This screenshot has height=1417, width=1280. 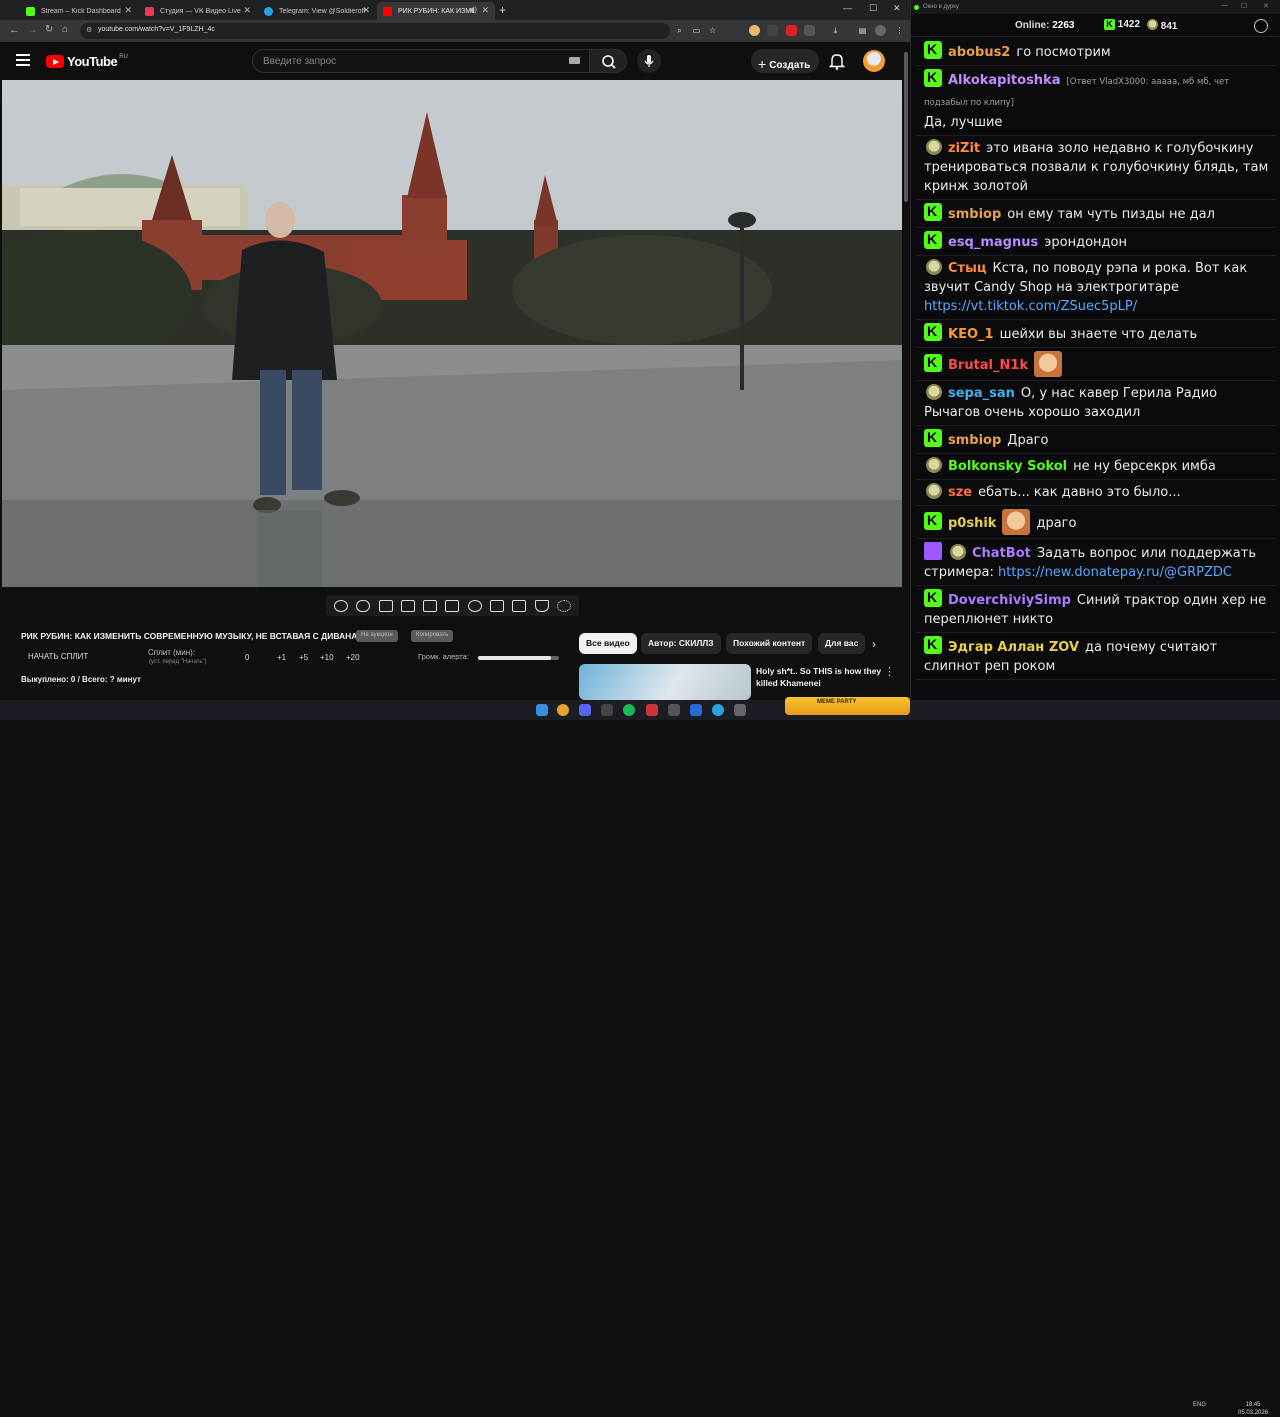 What do you see at coordinates (281, 657) in the screenshot?
I see `add-1-button: +1` at bounding box center [281, 657].